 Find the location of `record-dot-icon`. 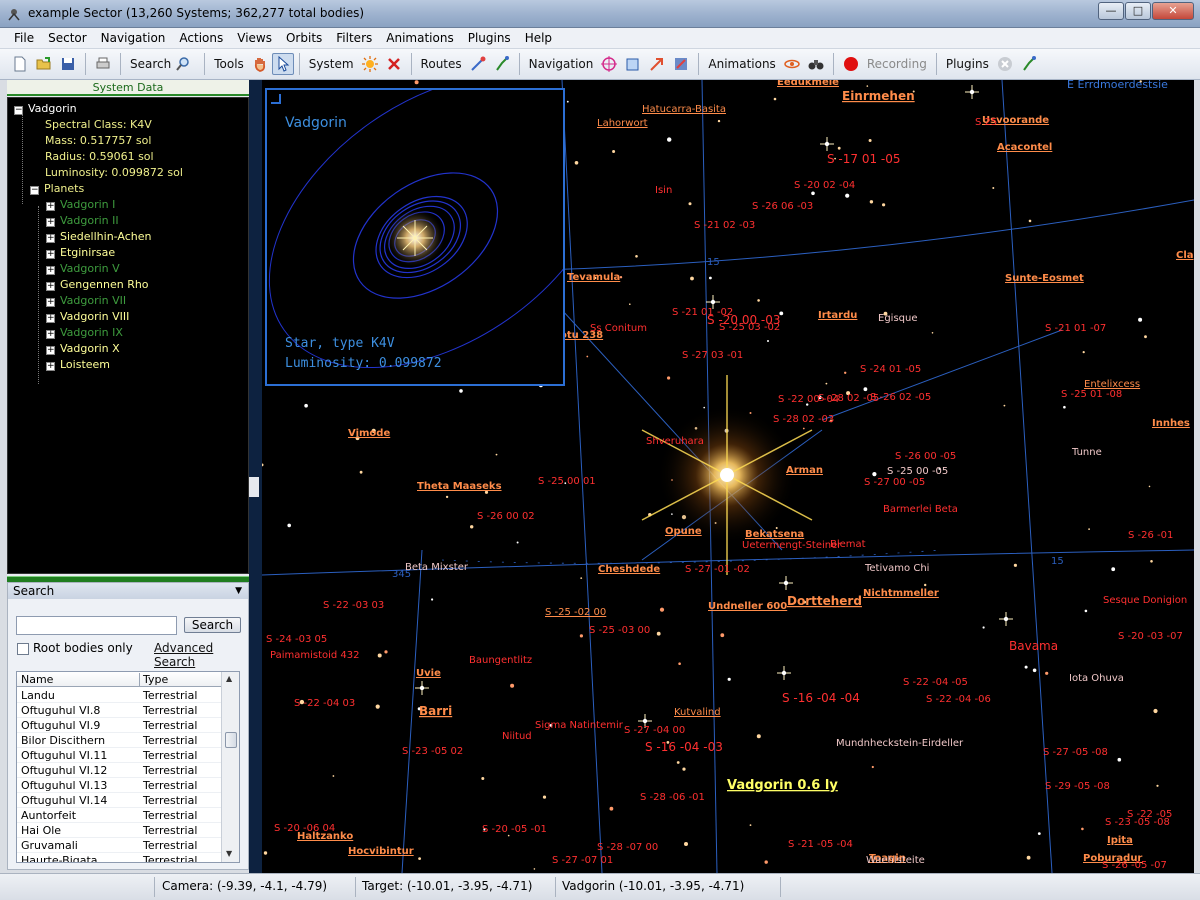

record-dot-icon is located at coordinates (851, 64).